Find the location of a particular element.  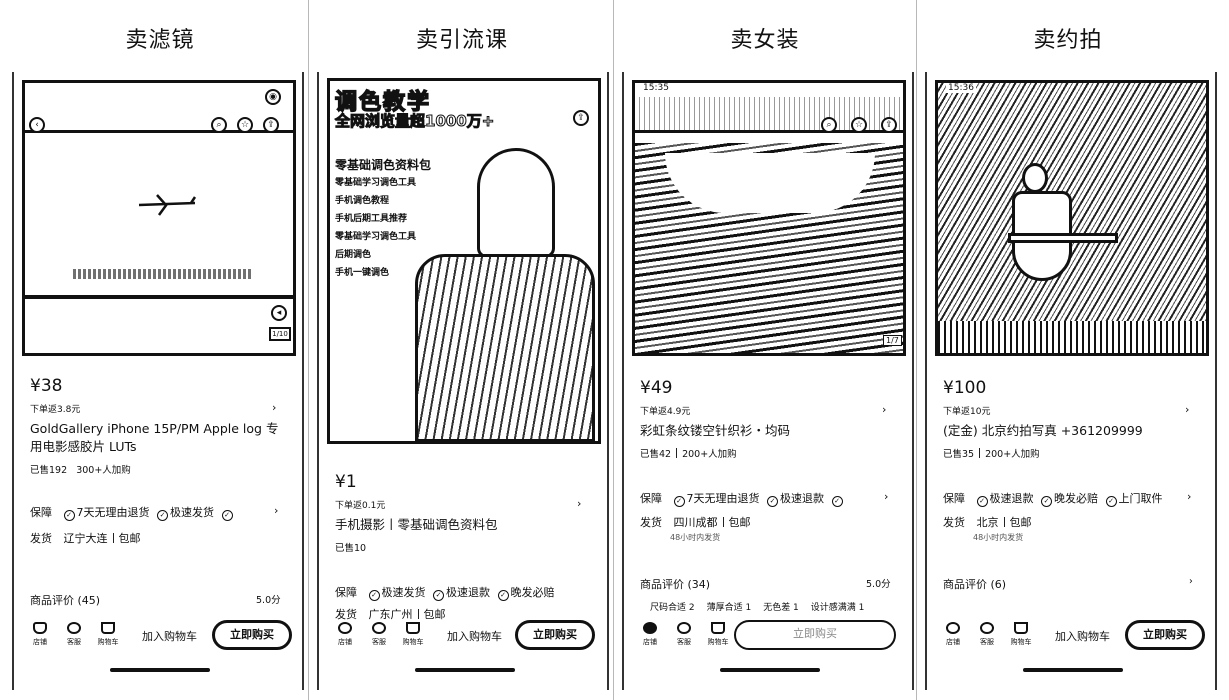

shipping-note: 48小时内发货 is located at coordinates (695, 537).